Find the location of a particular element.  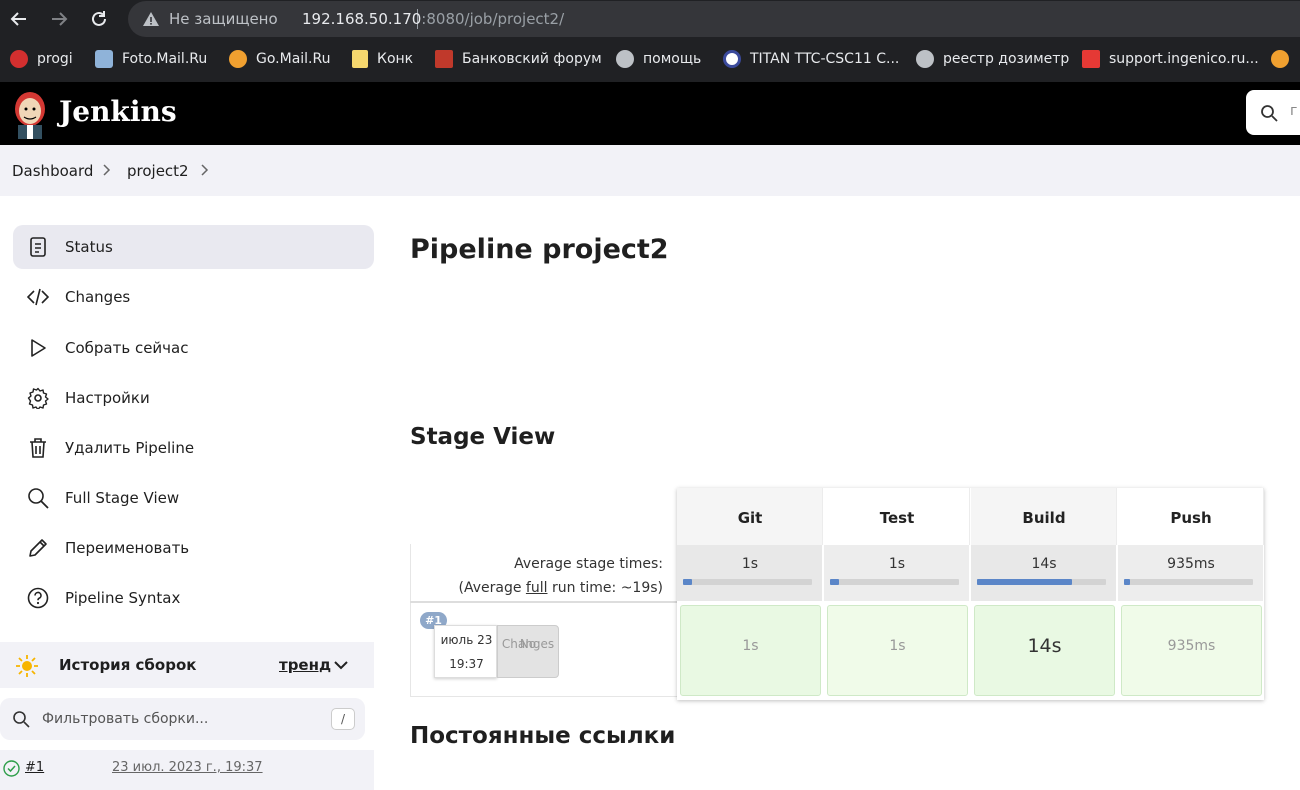

url-host: 192.168.50.170 is located at coordinates (362, 19).